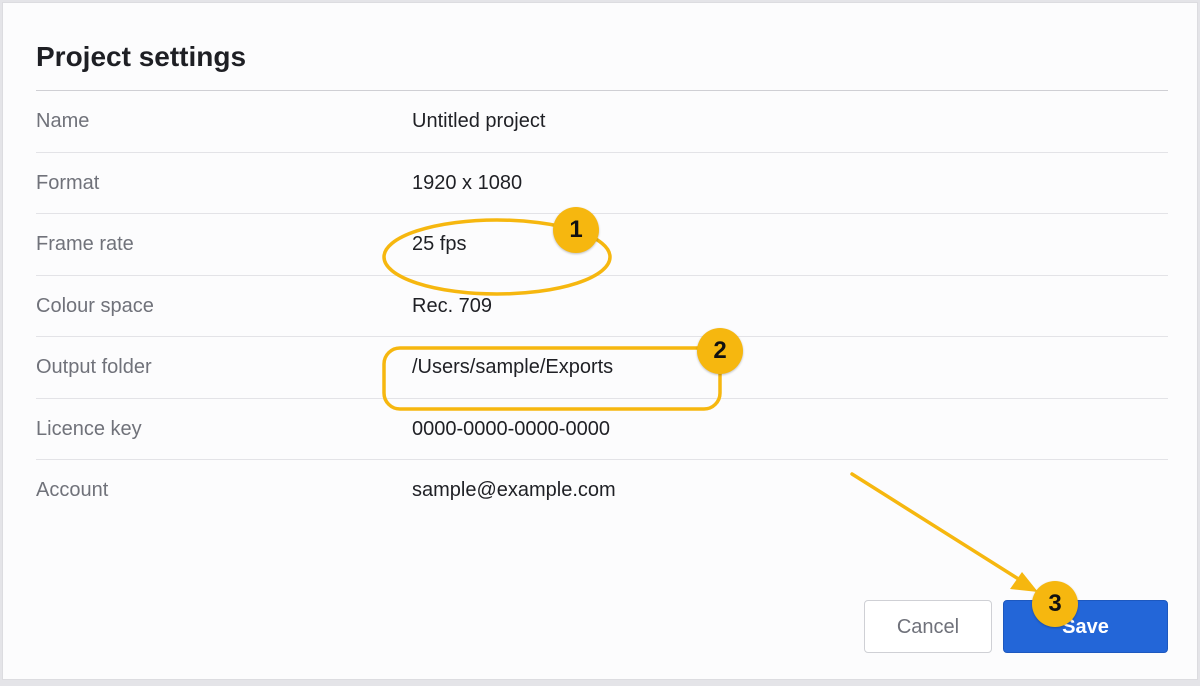  What do you see at coordinates (72, 490) in the screenshot?
I see `setting-label: Account` at bounding box center [72, 490].